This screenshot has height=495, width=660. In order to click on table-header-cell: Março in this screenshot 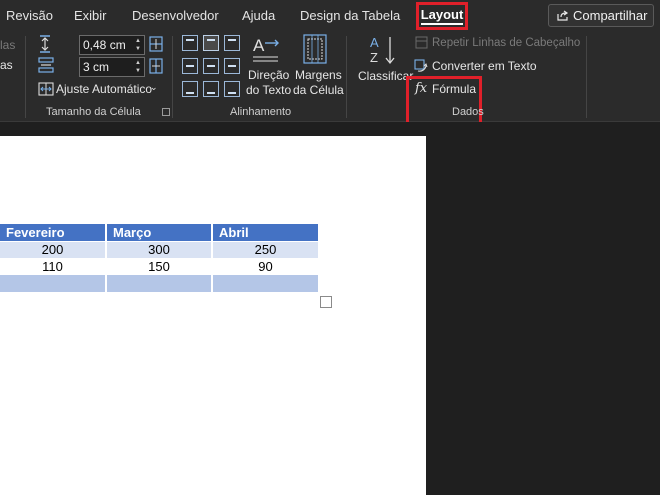, I will do `click(159, 233)`.